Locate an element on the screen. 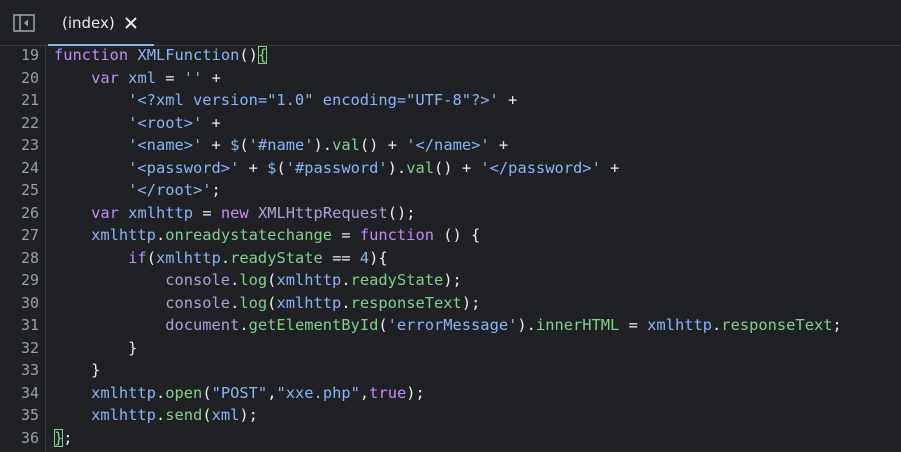  code-token: () { is located at coordinates (457, 235).